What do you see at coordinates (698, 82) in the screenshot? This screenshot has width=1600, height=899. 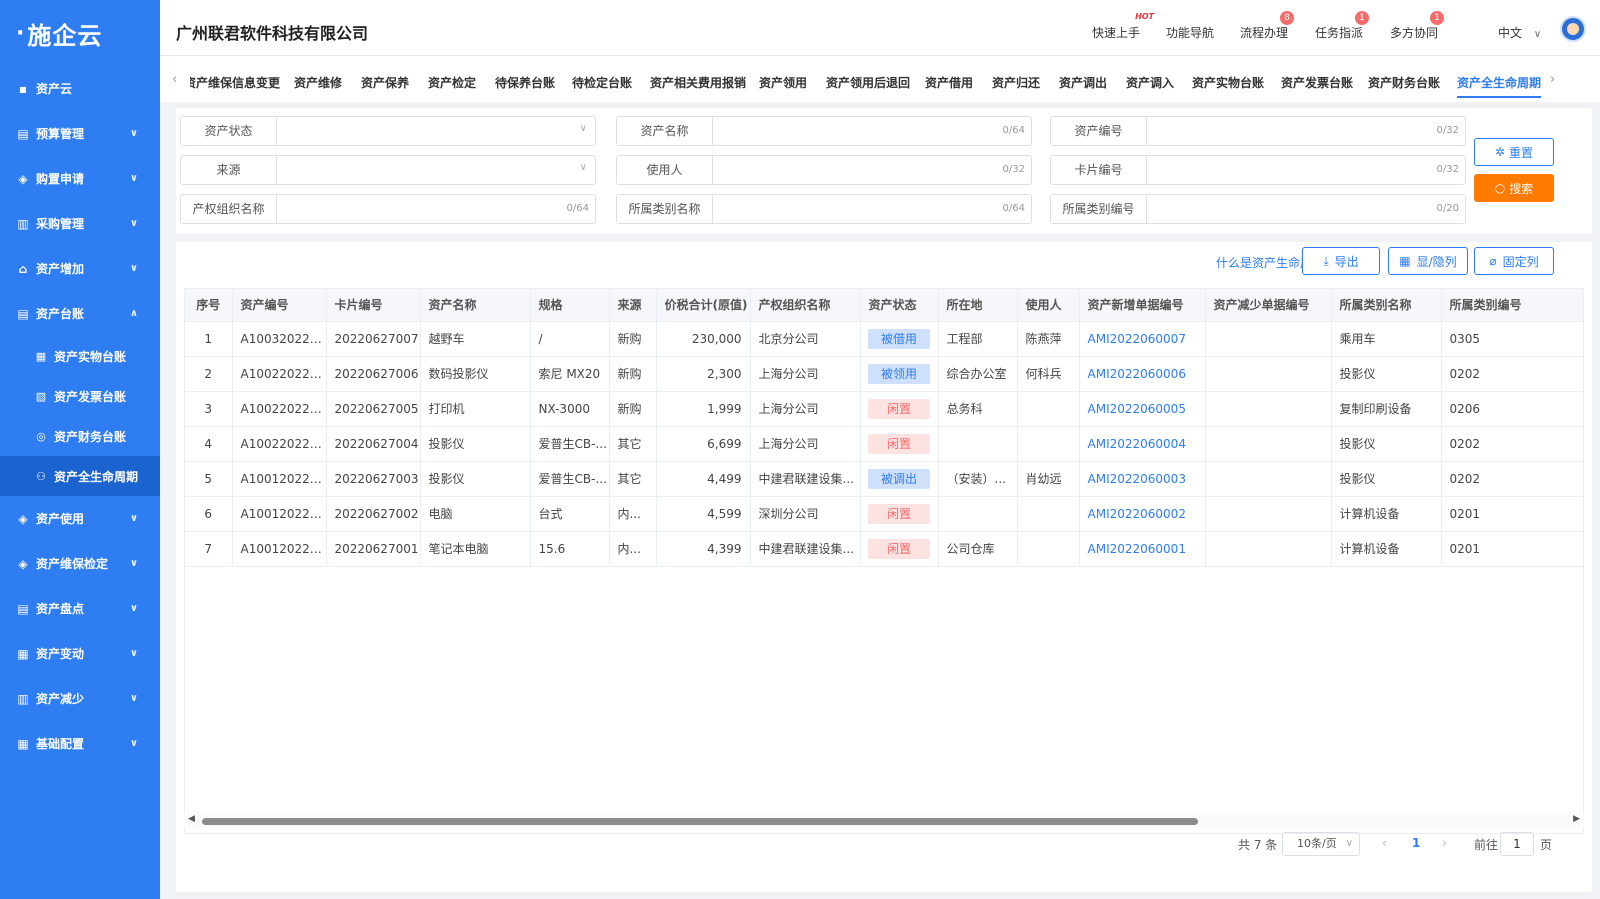 I see `tab-6: 资产相关费用报销` at bounding box center [698, 82].